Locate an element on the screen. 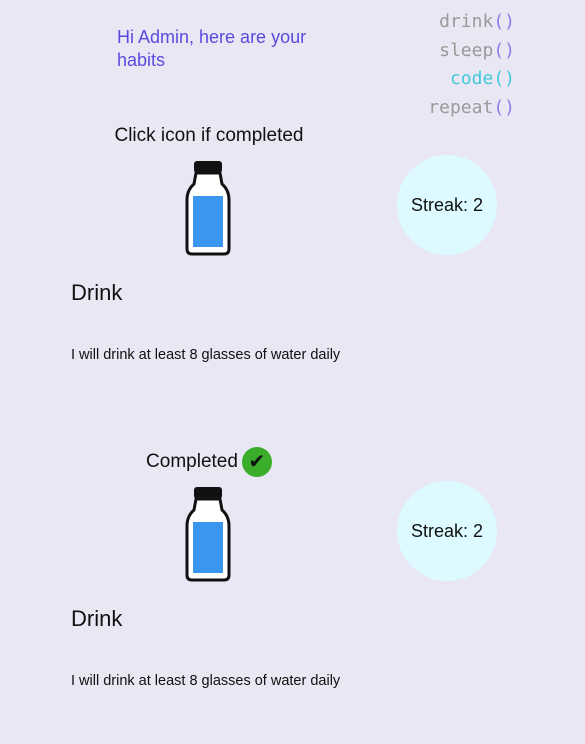  app-logo: drink() sleep() code() repeat() is located at coordinates (471, 65).